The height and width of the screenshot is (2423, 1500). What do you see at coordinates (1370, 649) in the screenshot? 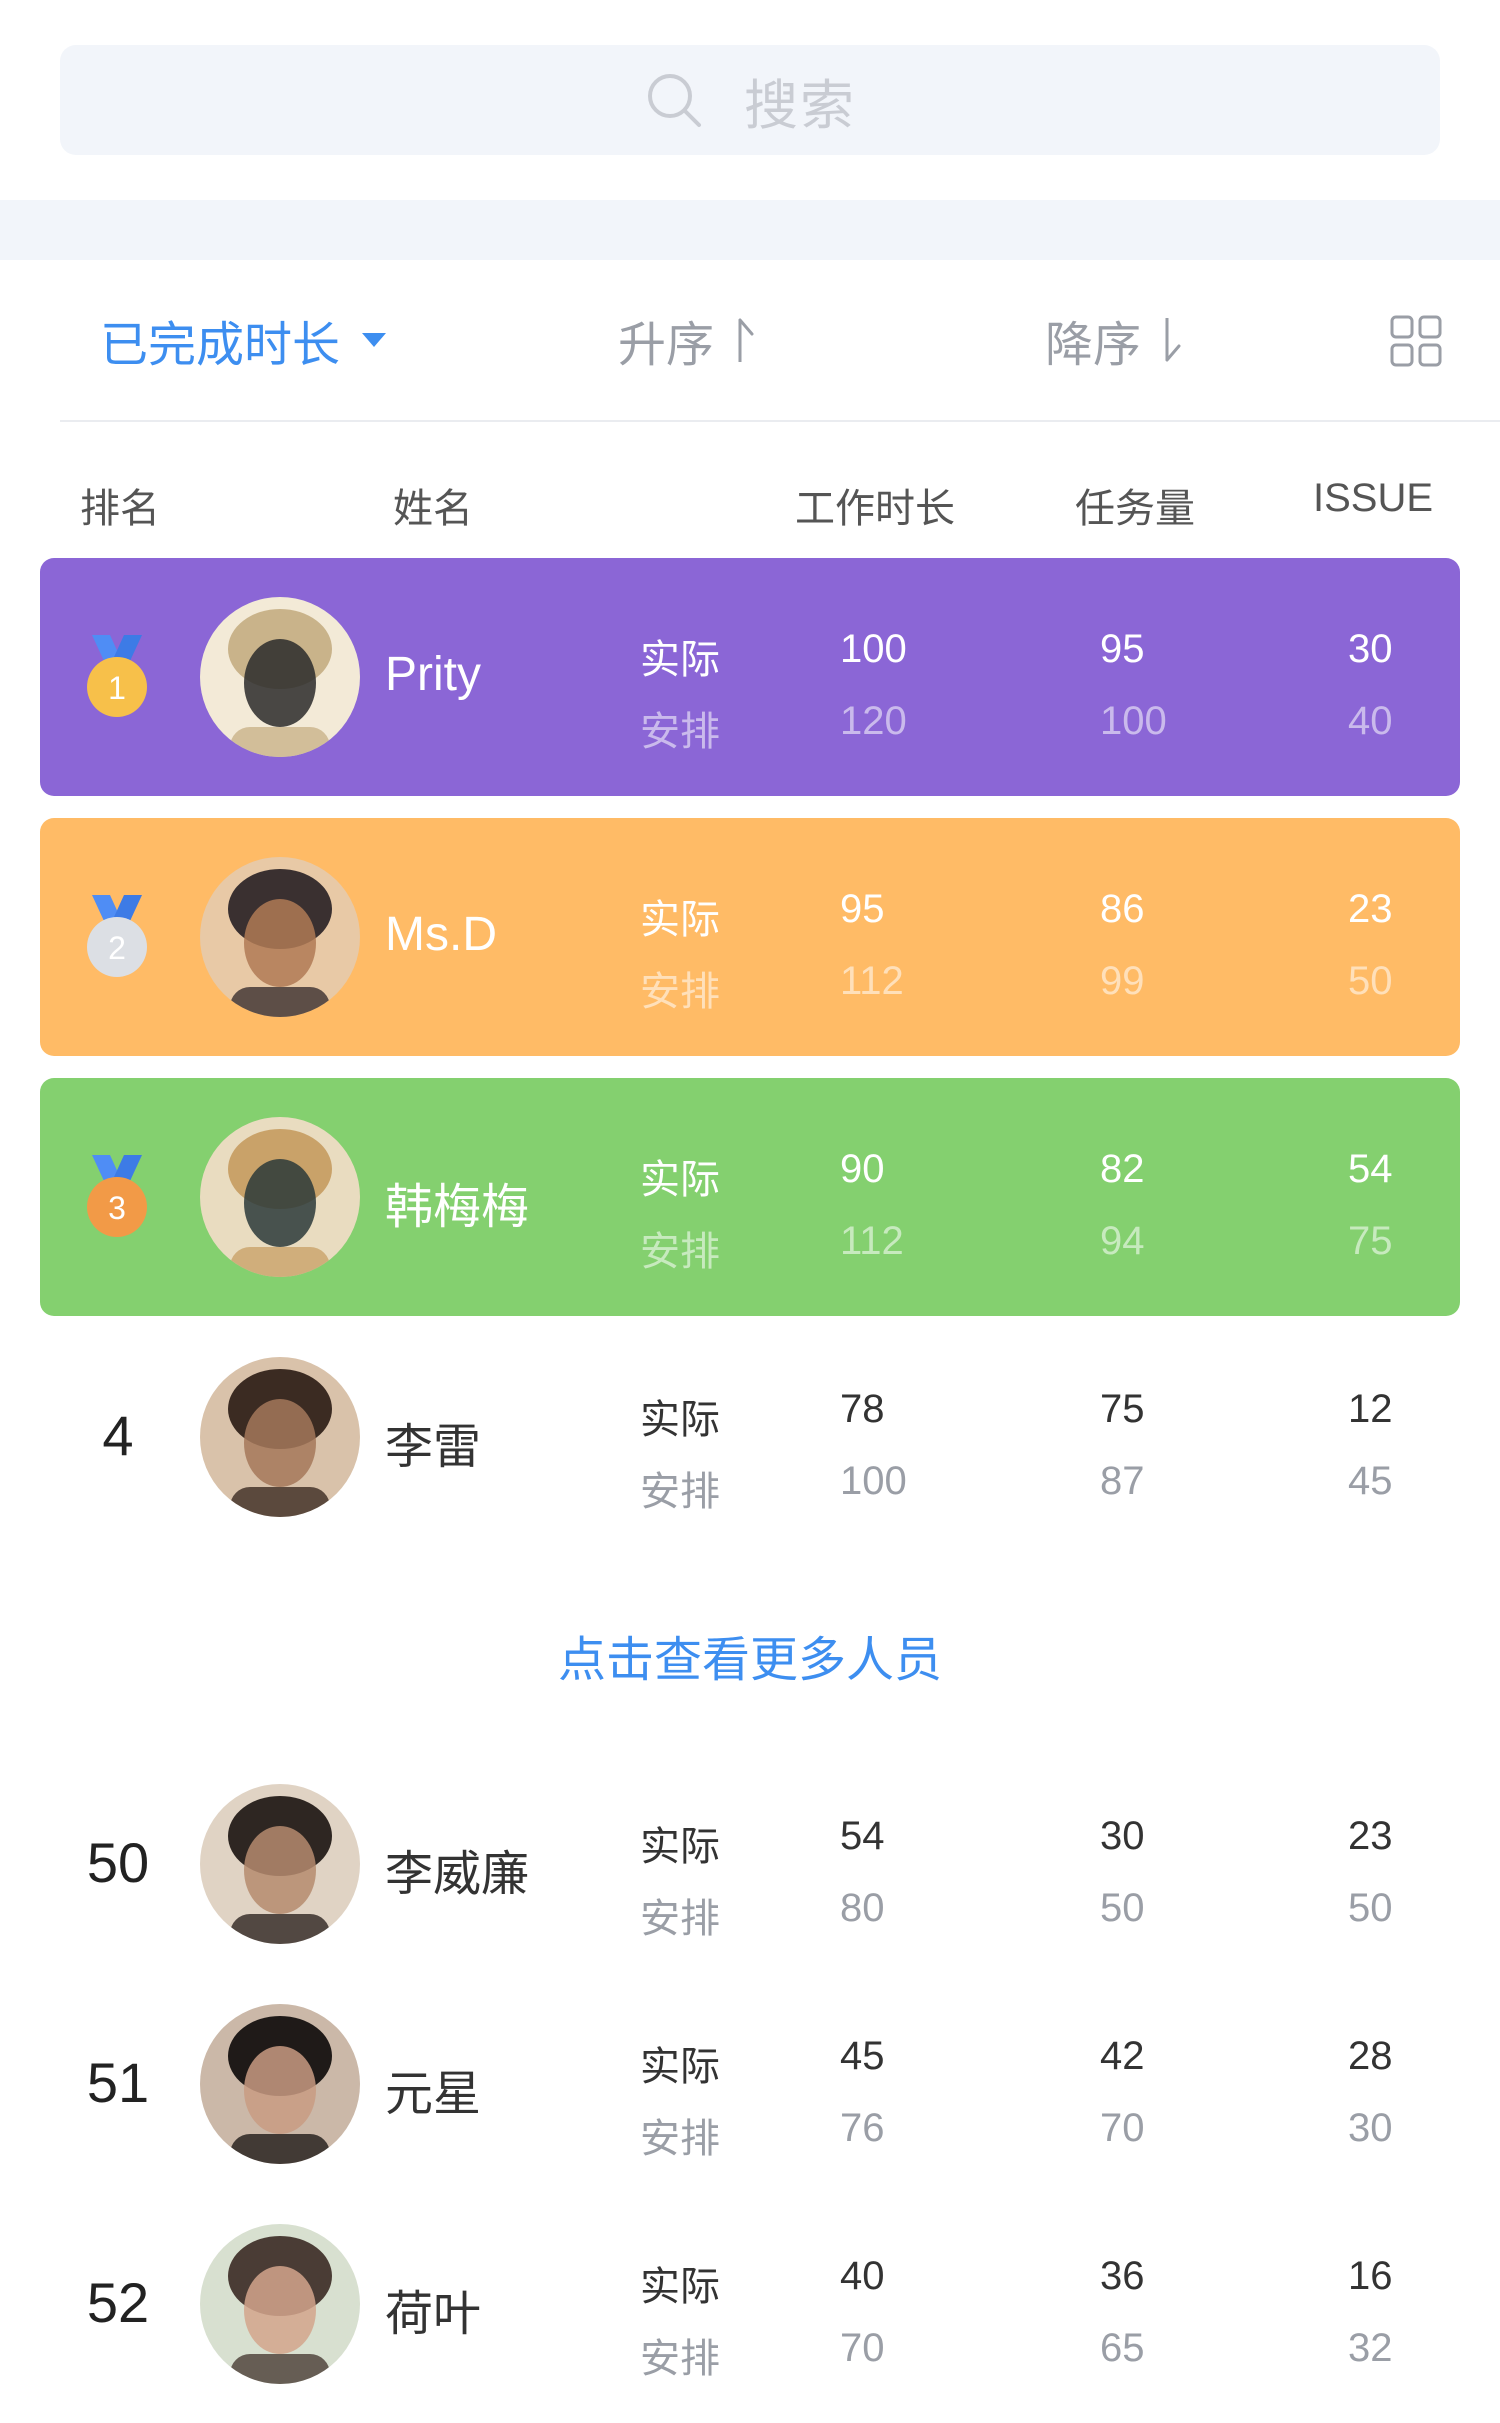
I see `issue-actual: 30` at bounding box center [1370, 649].